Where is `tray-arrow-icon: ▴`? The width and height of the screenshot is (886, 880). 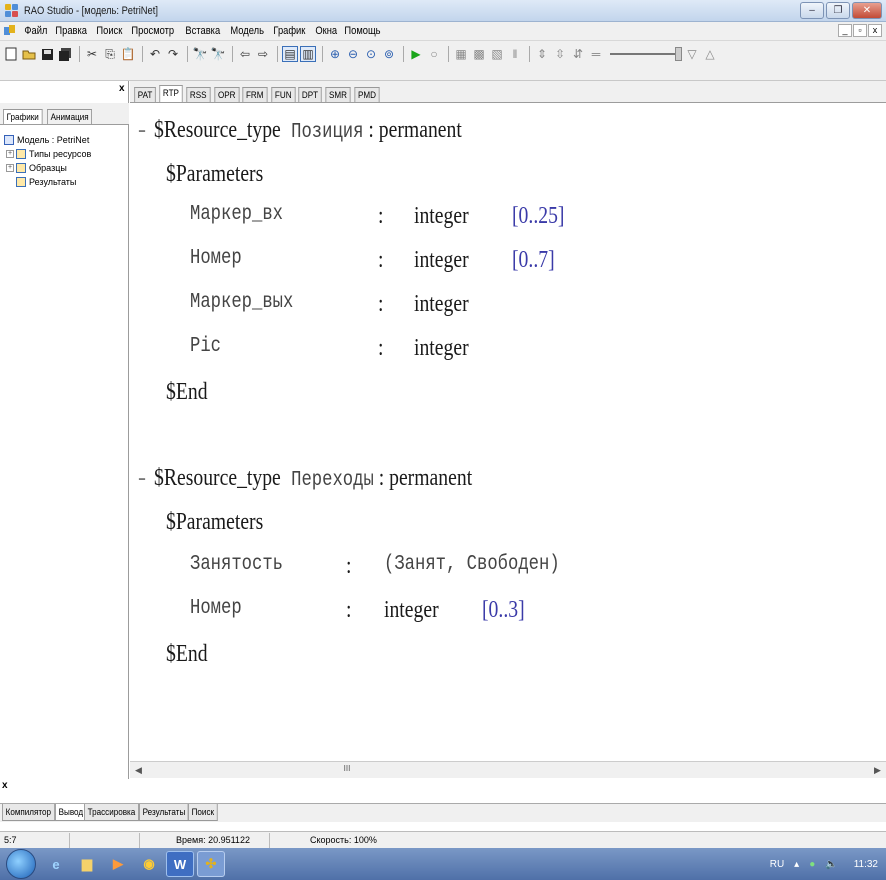 tray-arrow-icon: ▴ is located at coordinates (796, 864).